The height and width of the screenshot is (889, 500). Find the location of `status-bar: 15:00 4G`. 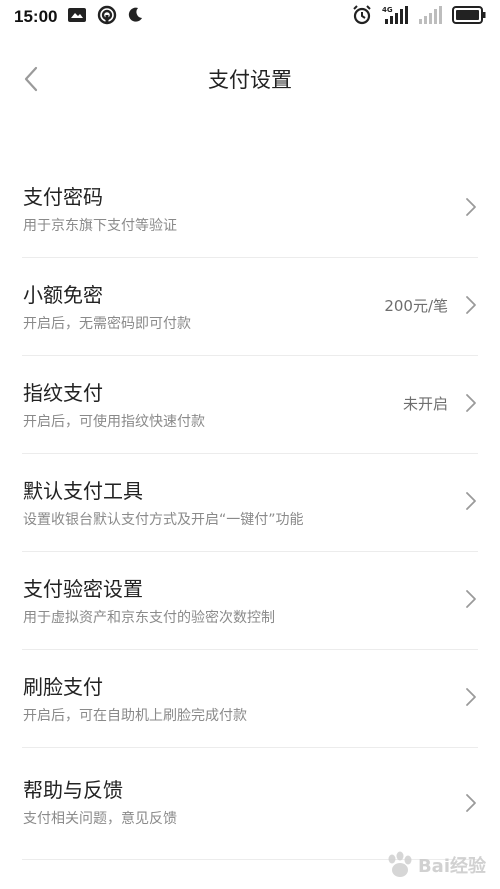

status-bar: 15:00 4G is located at coordinates (250, 17).